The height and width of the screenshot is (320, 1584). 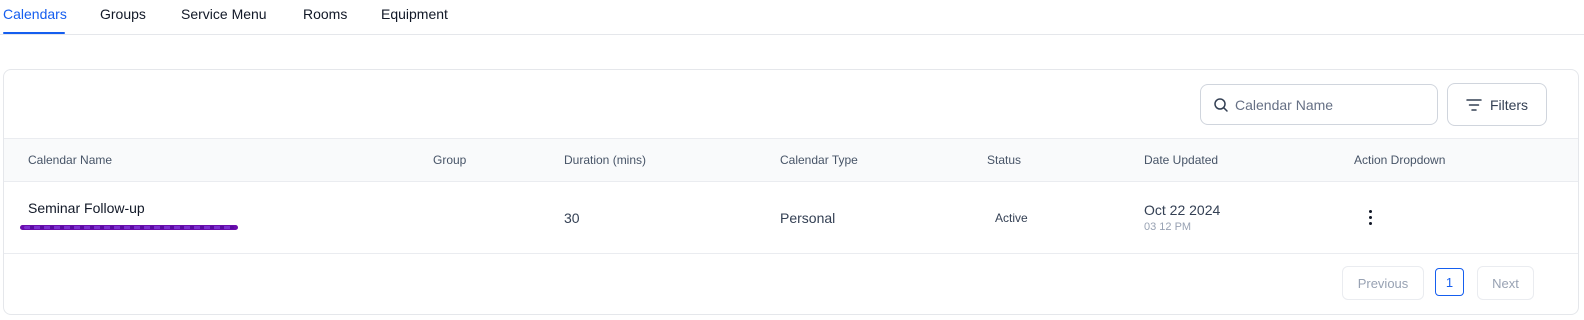 I want to click on calendar-search, so click(x=1319, y=104).